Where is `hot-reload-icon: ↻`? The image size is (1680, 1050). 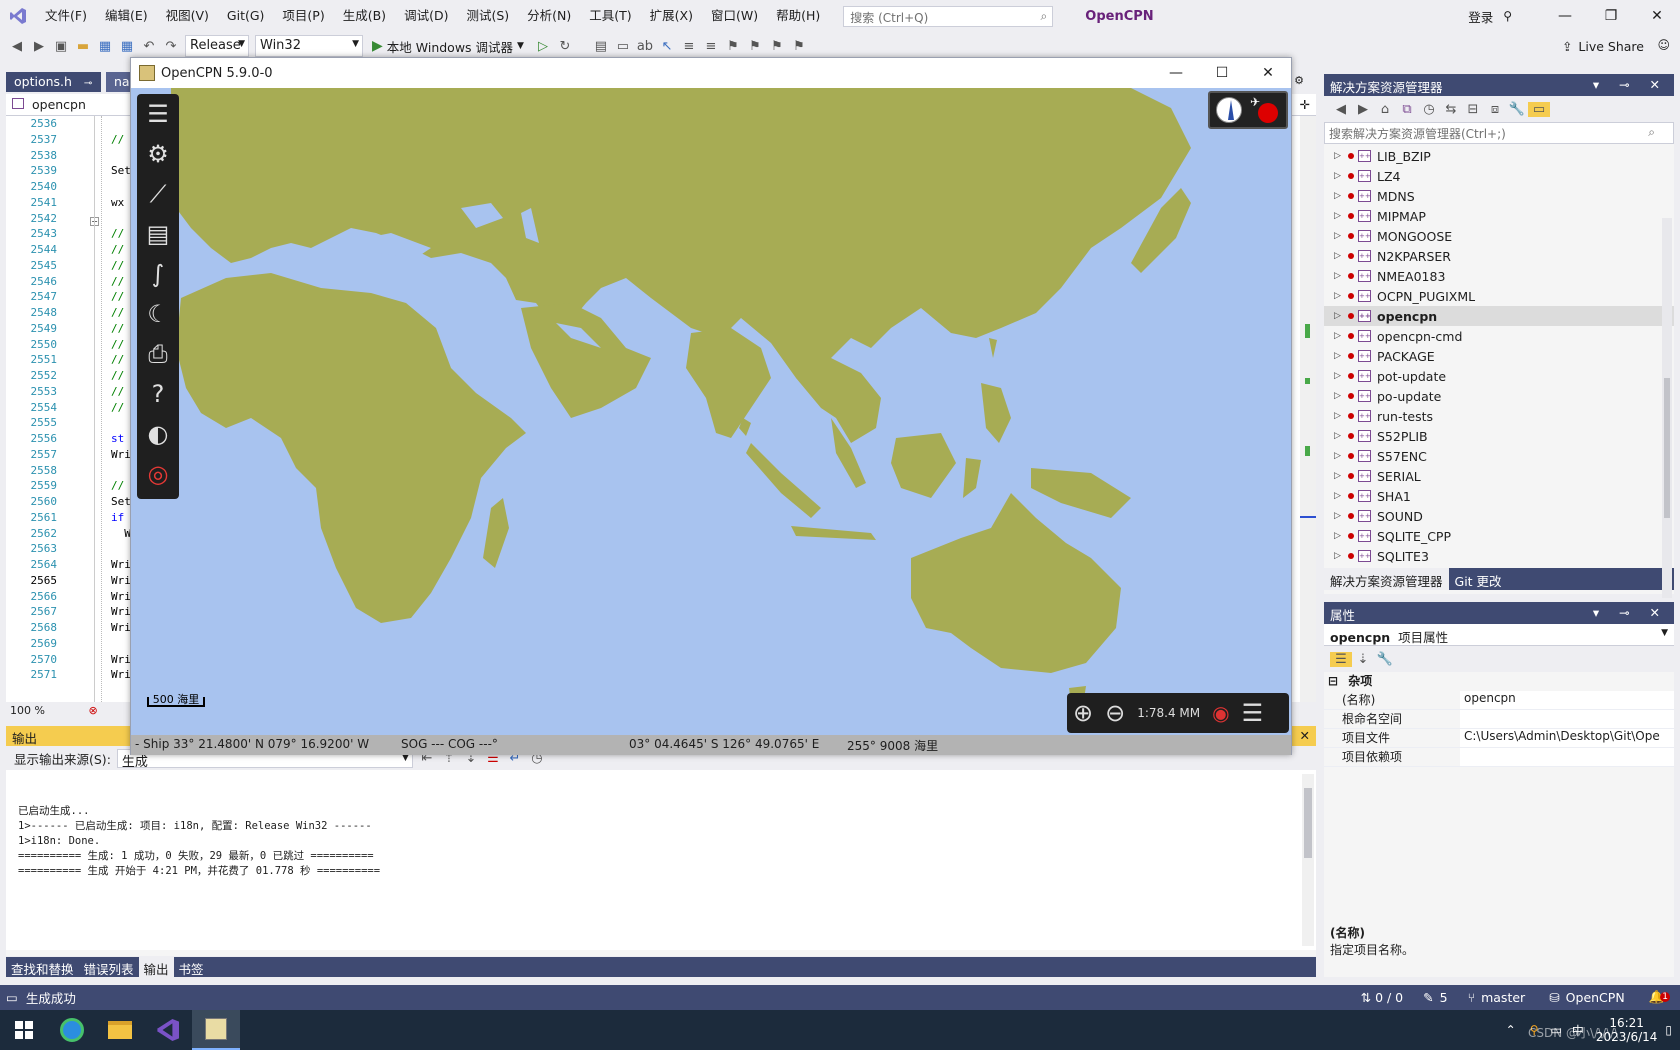 hot-reload-icon: ↻ is located at coordinates (565, 46).